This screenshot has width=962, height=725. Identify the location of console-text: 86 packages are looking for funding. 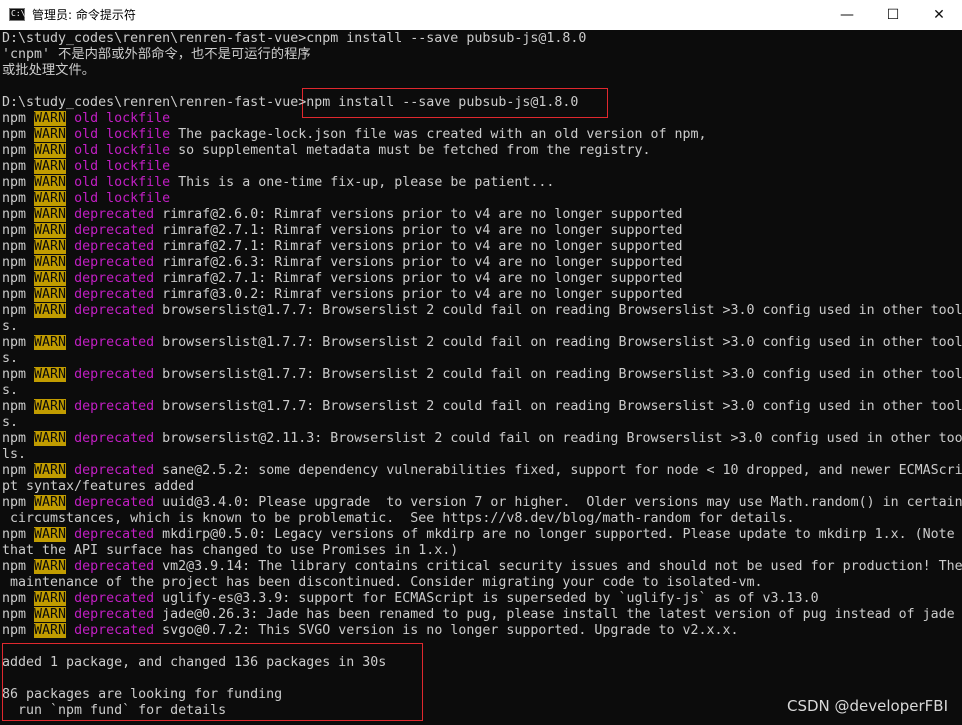
(142, 694).